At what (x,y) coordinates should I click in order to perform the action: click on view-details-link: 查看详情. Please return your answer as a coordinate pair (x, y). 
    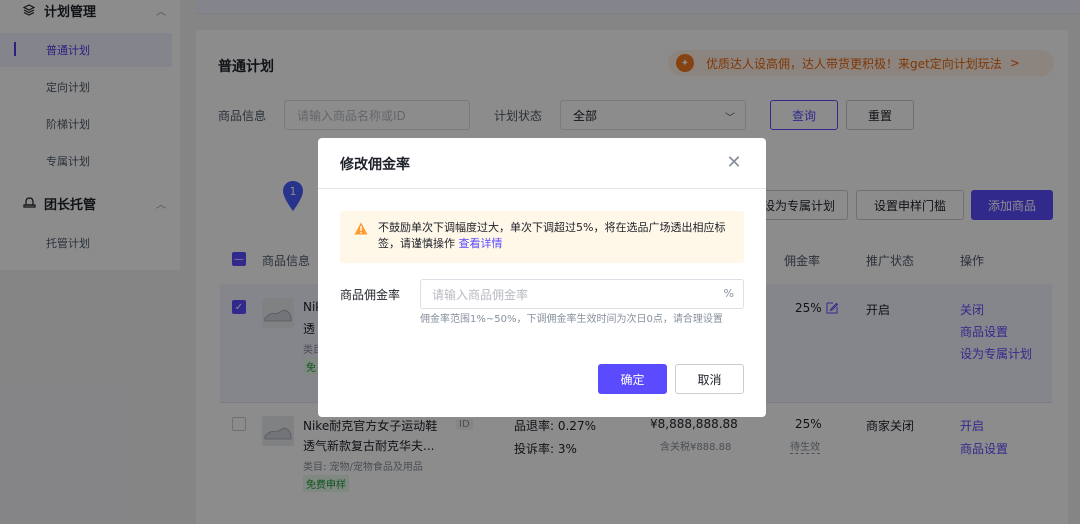
    Looking at the image, I should click on (481, 243).